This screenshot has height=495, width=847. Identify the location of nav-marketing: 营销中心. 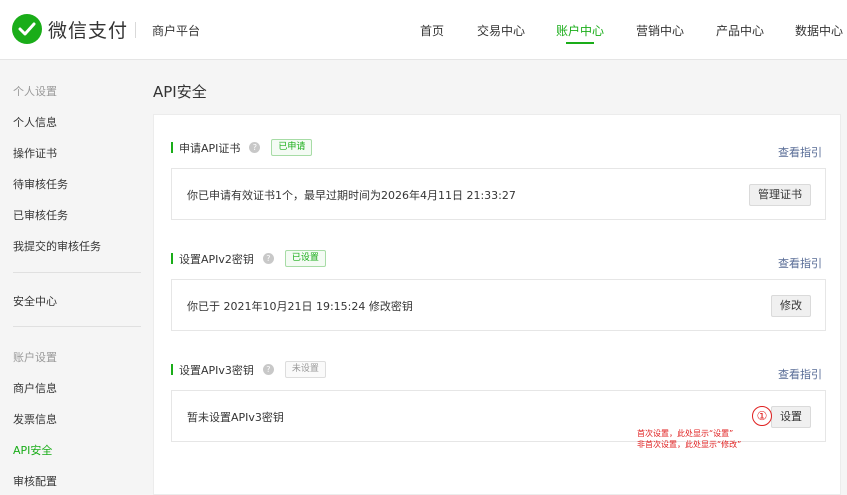
(660, 30).